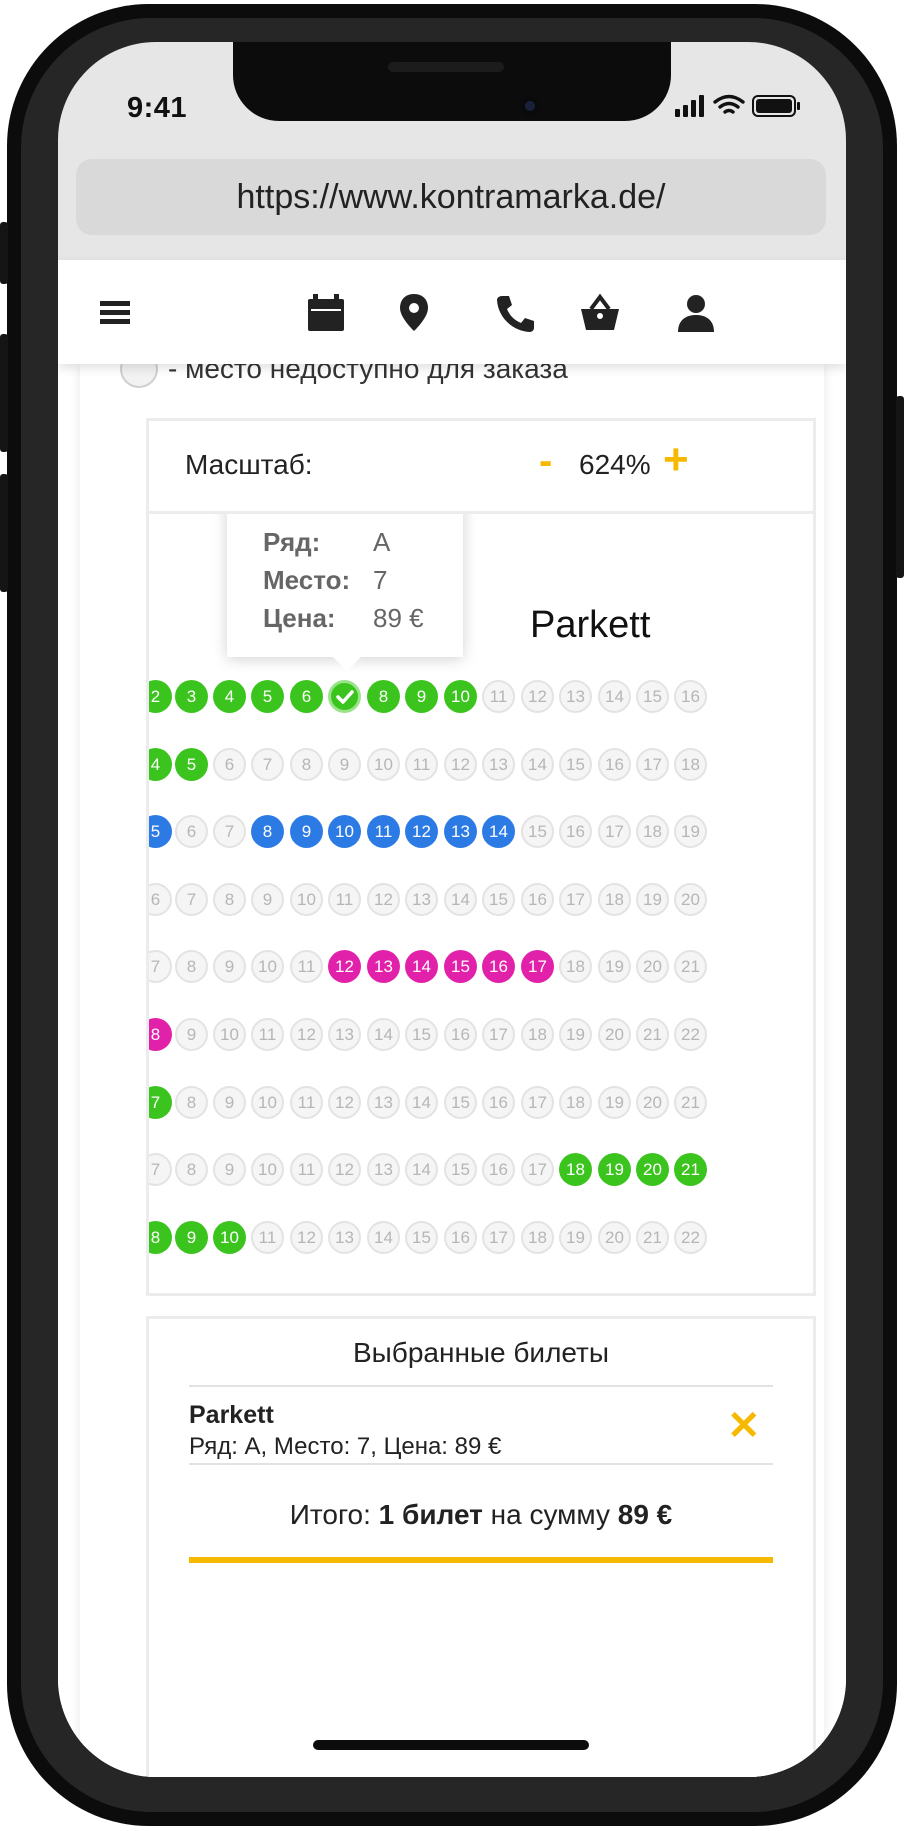 The width and height of the screenshot is (904, 1831). I want to click on url-text: https://www.kontramarka.de/, so click(451, 196).